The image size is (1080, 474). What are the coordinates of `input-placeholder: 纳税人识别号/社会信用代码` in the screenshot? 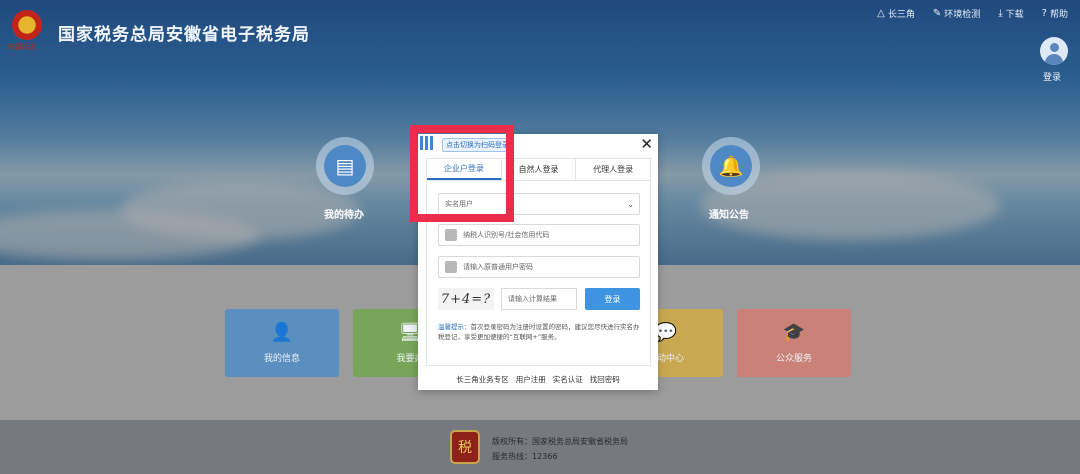 It's located at (506, 235).